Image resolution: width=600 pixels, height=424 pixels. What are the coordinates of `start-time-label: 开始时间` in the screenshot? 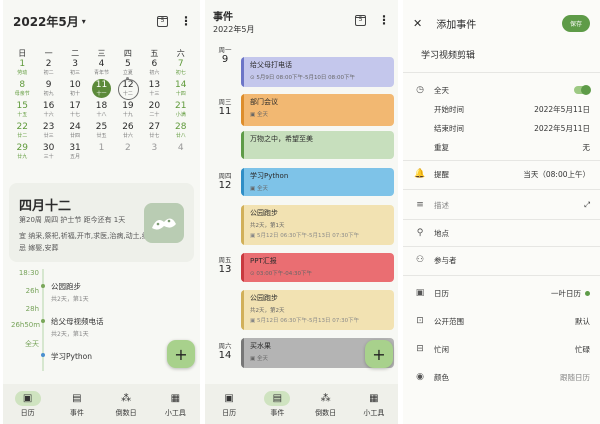 It's located at (449, 109).